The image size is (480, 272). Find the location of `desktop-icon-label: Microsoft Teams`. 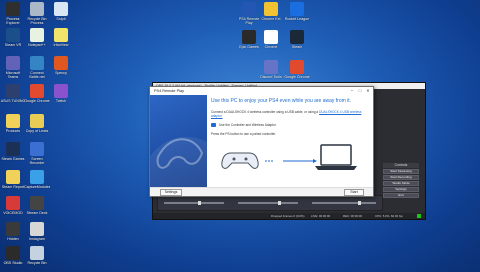

desktop-icon-label: Microsoft Teams is located at coordinates (13, 75).